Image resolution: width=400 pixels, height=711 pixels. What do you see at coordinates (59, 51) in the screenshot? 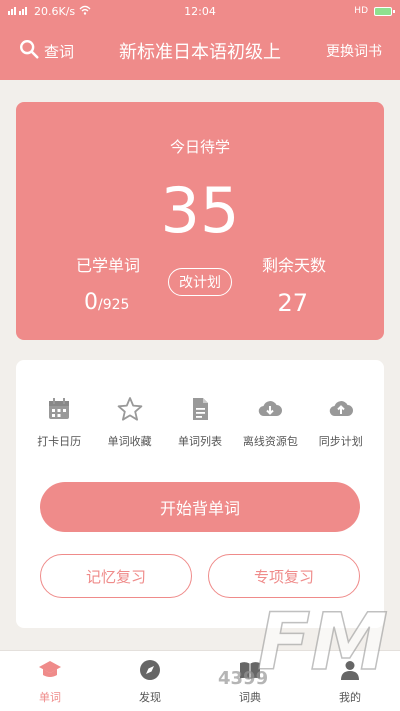
I see `search-label: 查词` at bounding box center [59, 51].